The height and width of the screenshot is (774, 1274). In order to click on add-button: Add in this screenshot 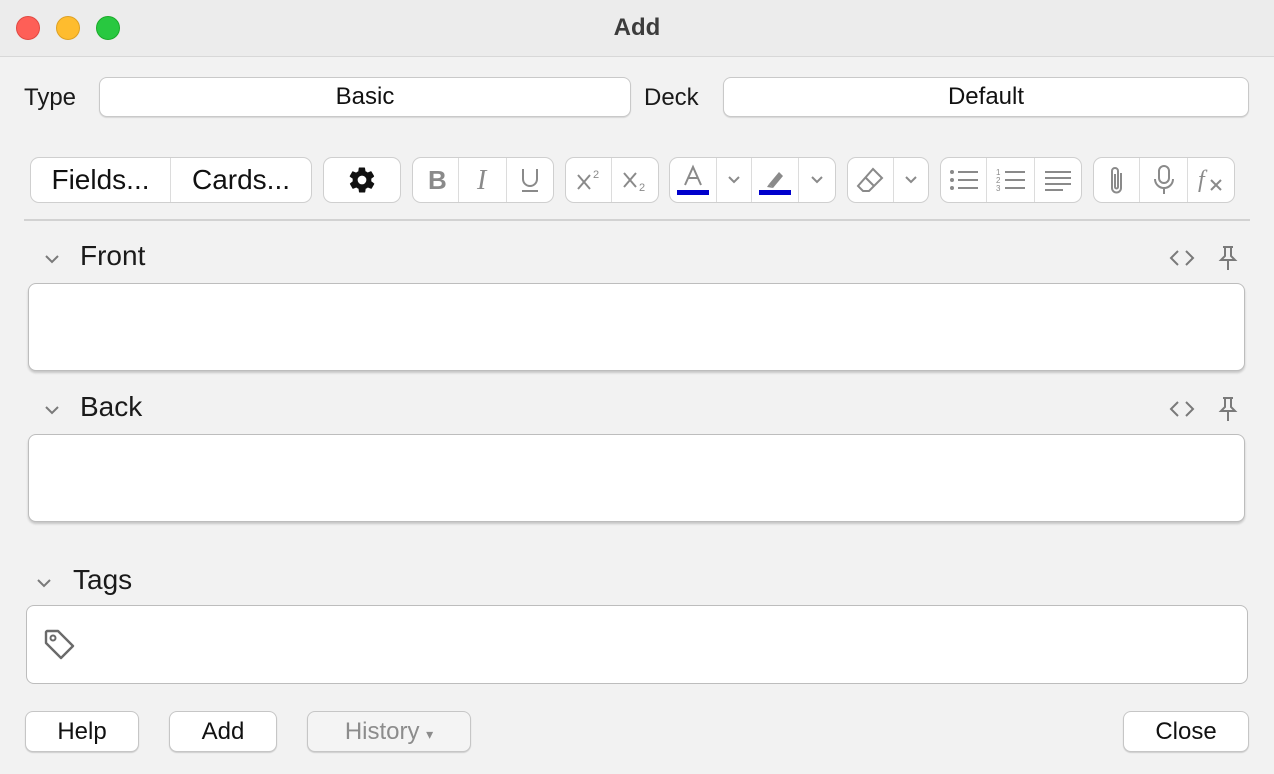, I will do `click(223, 731)`.